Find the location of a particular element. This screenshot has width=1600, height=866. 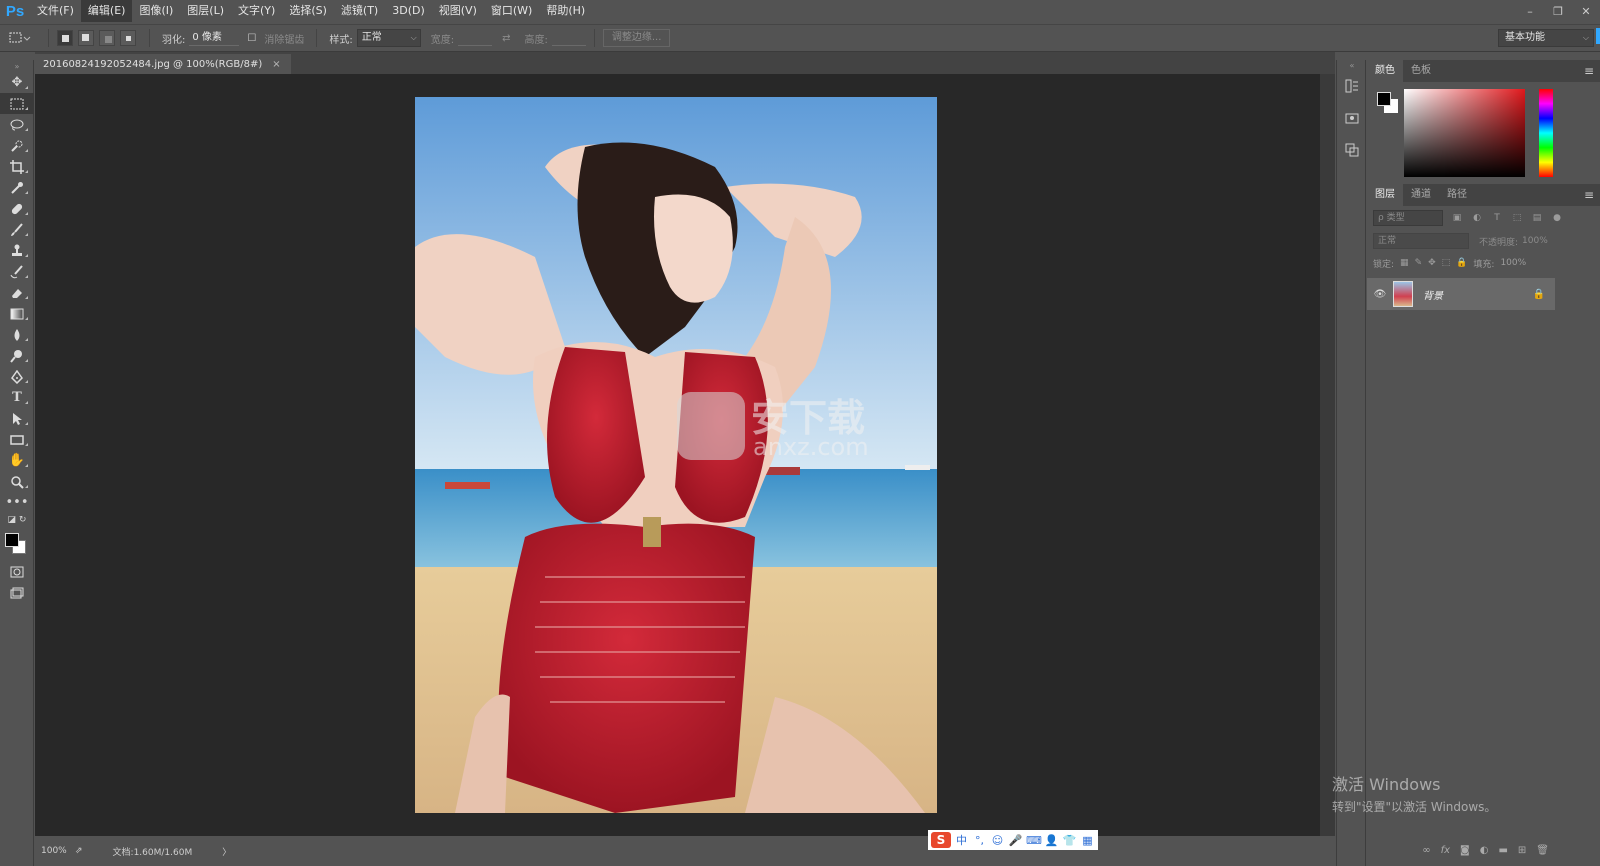

menu-window: 窗口(W) is located at coordinates (511, 11).